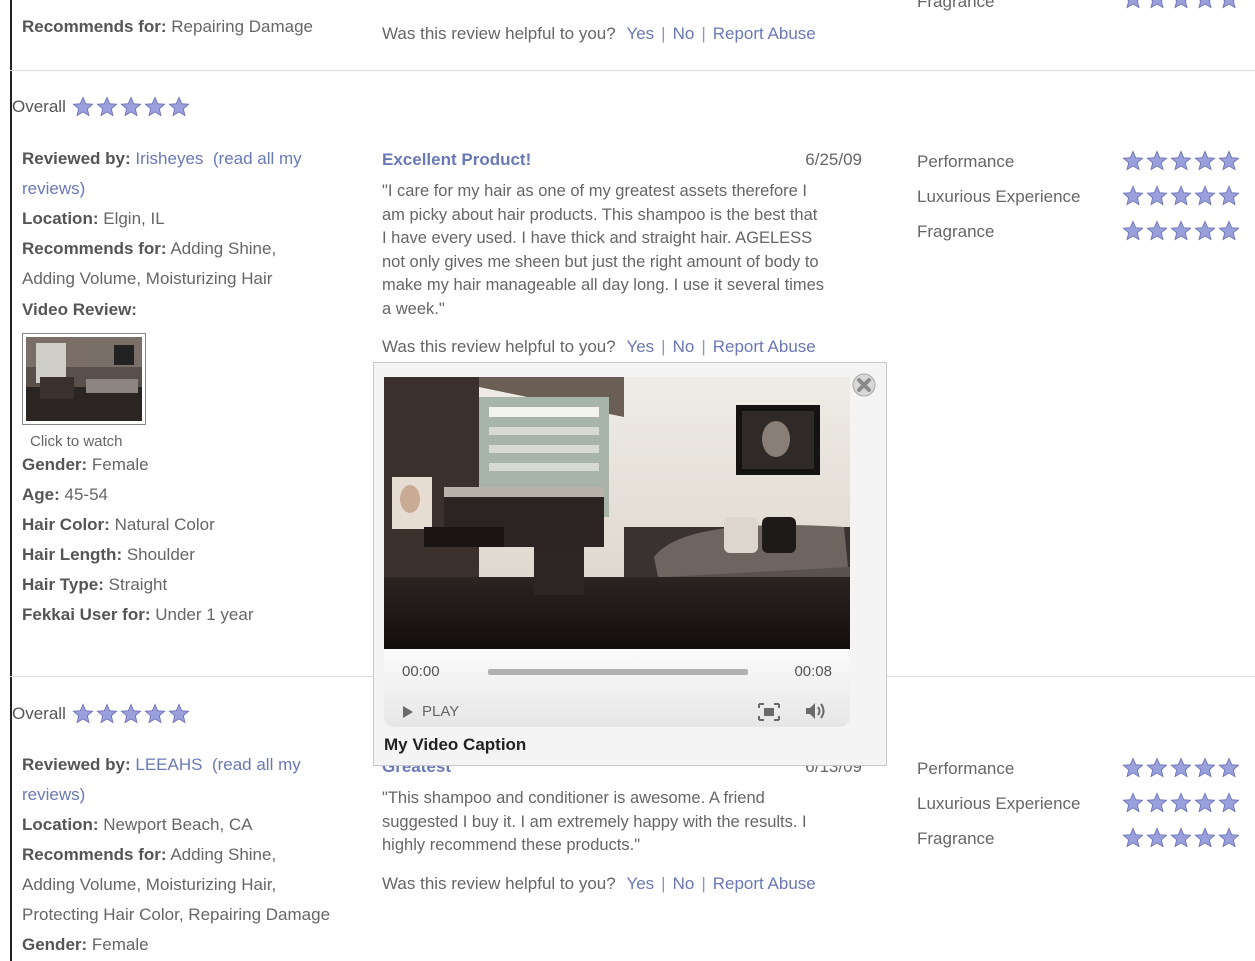 The width and height of the screenshot is (1255, 961). Describe the element at coordinates (41, 494) in the screenshot. I see `age-label: Age:` at that location.